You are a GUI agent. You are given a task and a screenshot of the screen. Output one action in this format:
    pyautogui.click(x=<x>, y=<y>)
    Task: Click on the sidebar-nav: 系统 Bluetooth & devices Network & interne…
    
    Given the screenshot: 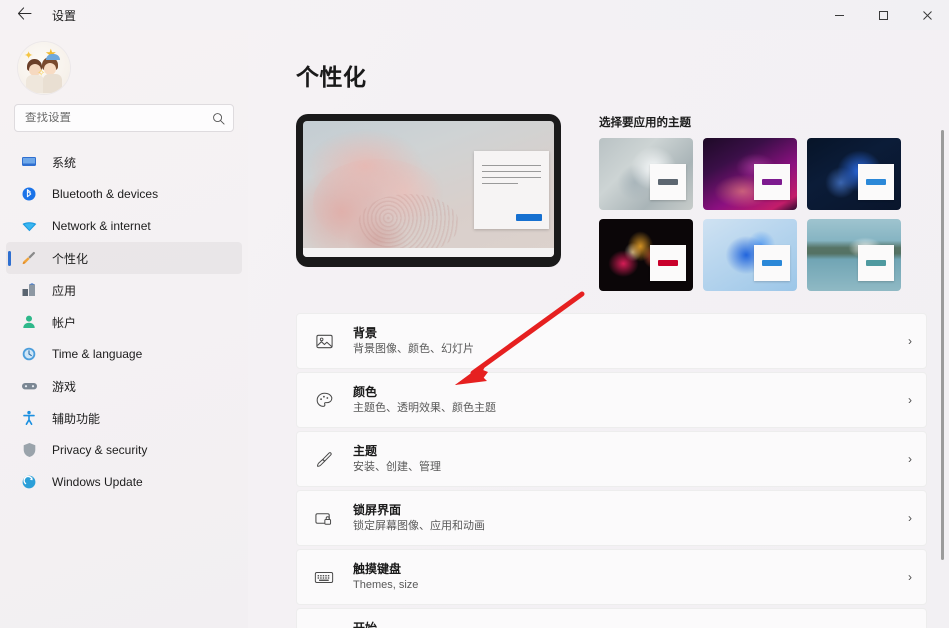 What is the action you would take?
    pyautogui.click(x=124, y=322)
    